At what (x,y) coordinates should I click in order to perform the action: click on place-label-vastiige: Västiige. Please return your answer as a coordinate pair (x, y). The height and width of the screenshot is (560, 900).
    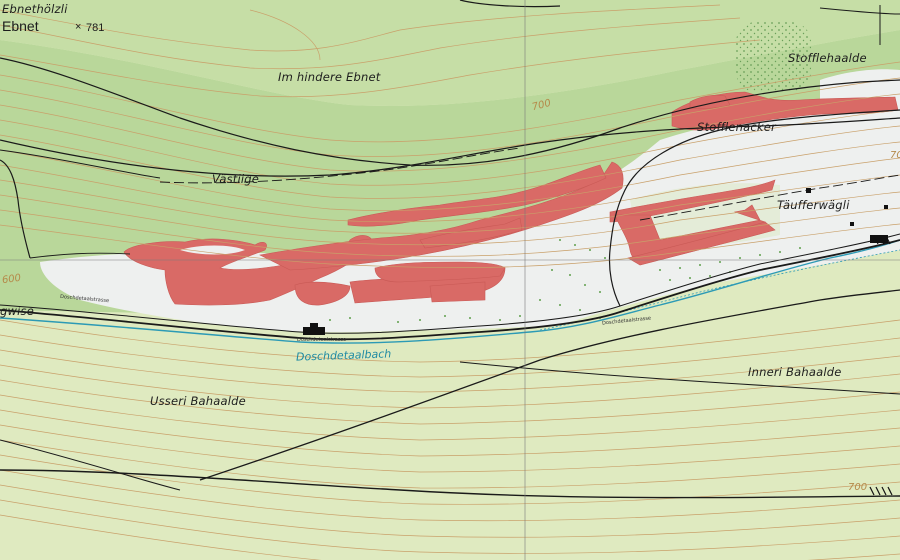
    Looking at the image, I should click on (236, 179).